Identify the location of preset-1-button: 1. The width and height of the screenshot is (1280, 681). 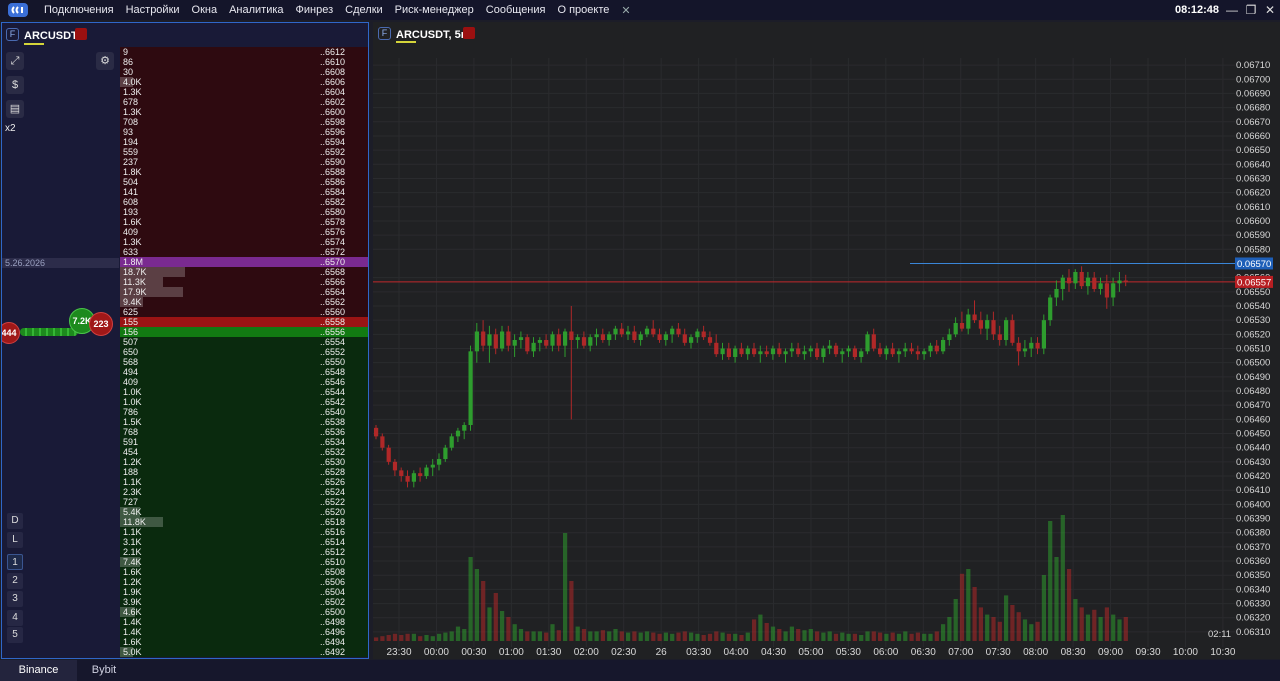
(15, 562).